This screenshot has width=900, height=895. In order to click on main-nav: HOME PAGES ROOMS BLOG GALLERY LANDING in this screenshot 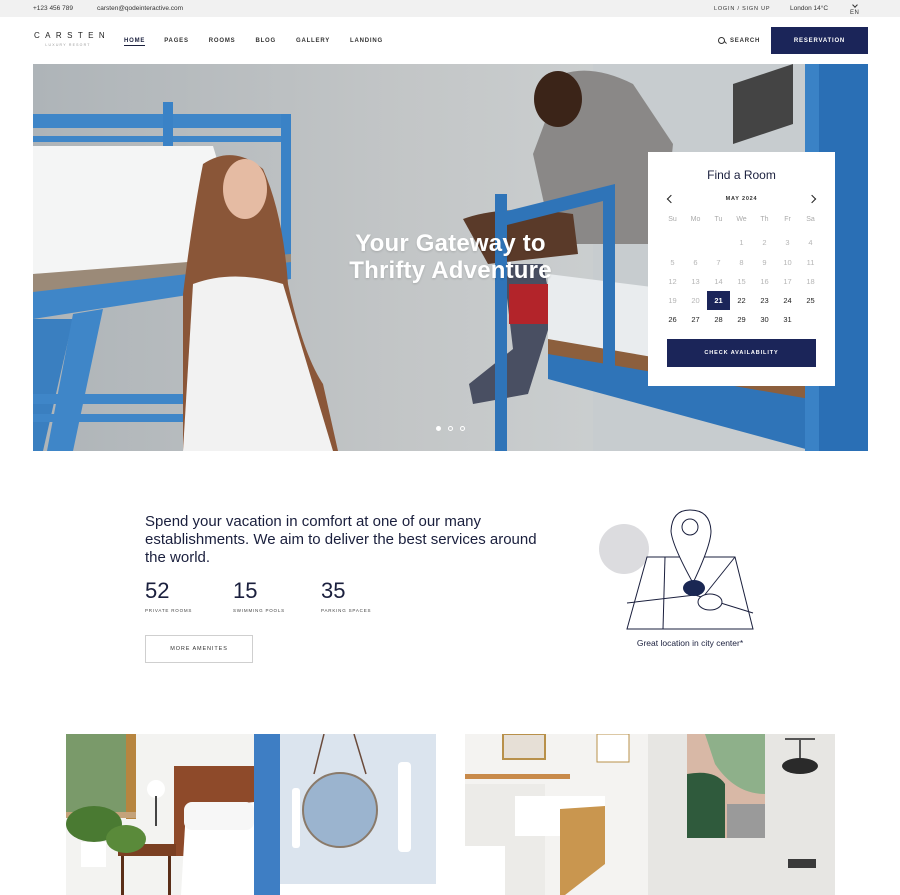, I will do `click(253, 42)`.